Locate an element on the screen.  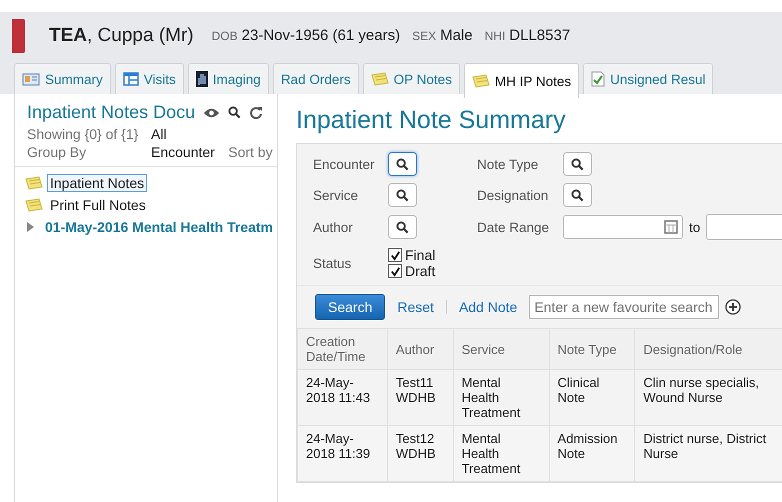
add-icon is located at coordinates (733, 307).